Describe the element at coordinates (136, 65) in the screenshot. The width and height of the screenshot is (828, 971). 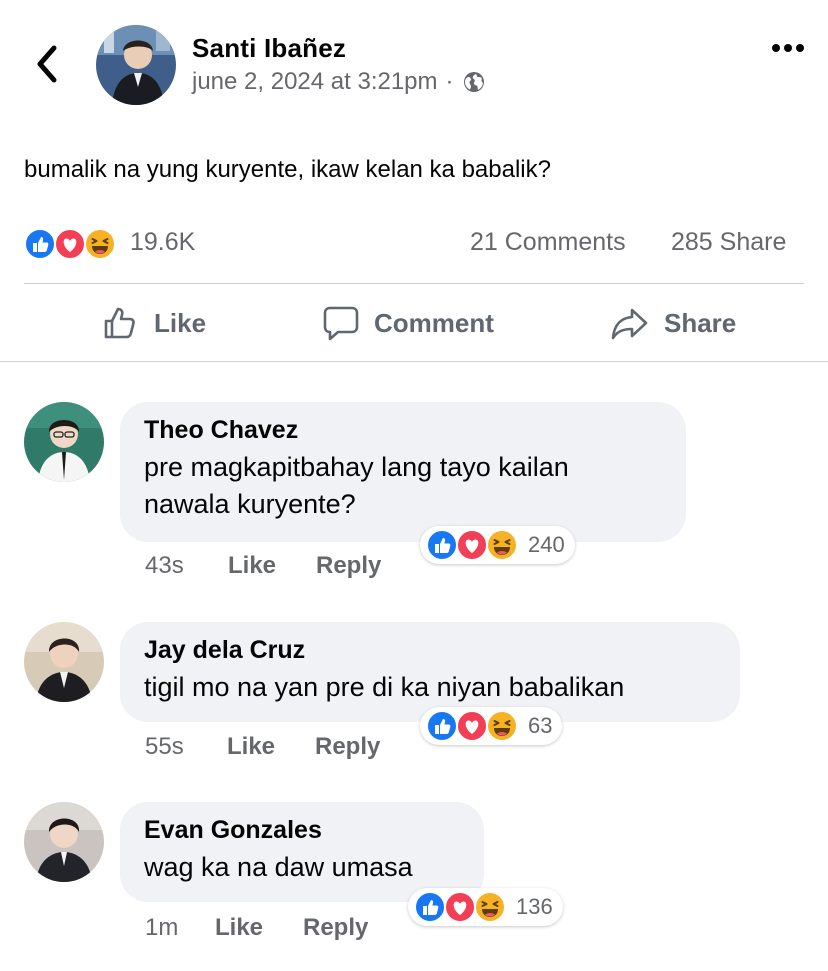
I see `post-author-avatar` at that location.